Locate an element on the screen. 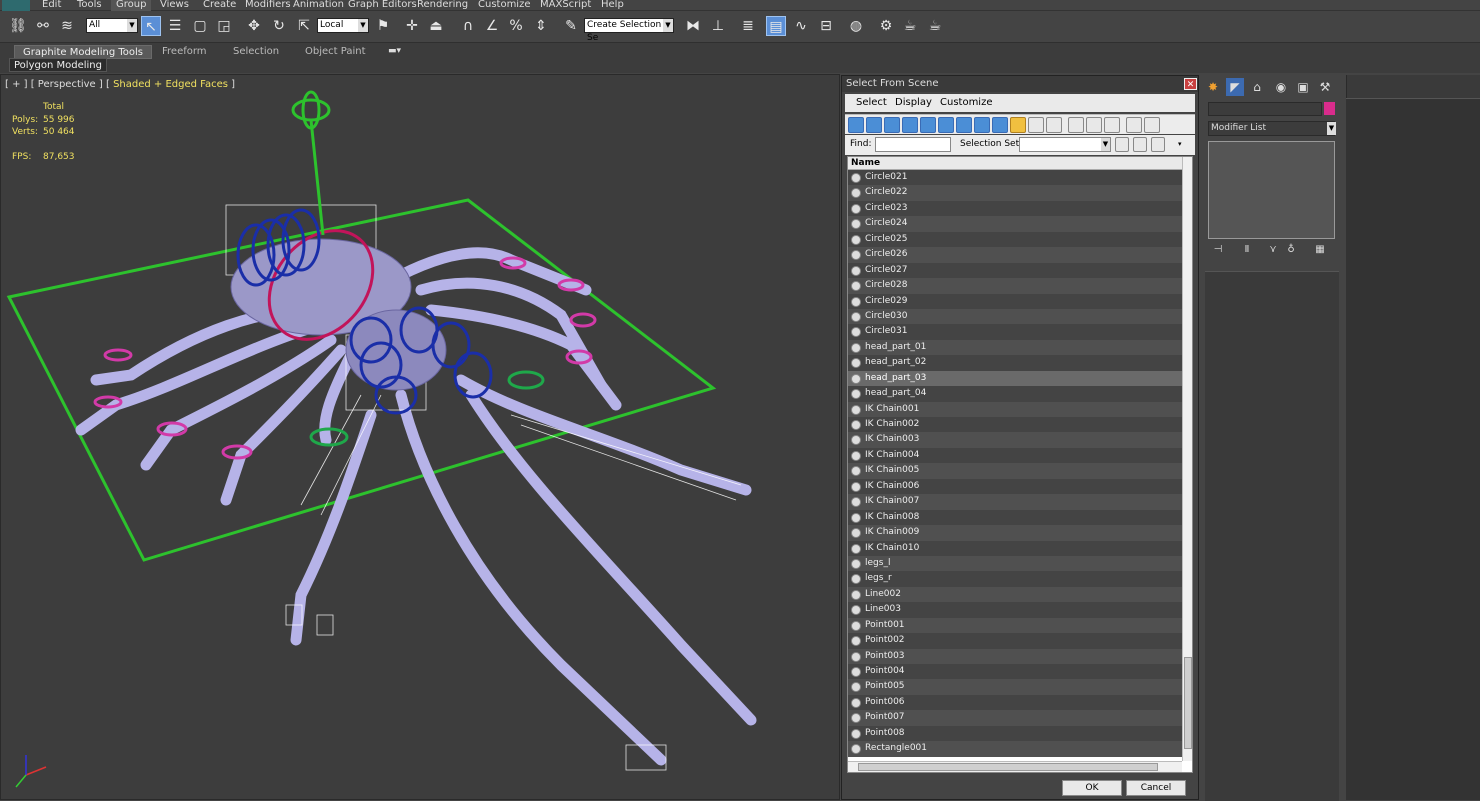 The image size is (1480, 801). list-item: Line002 is located at coordinates (1015, 594).